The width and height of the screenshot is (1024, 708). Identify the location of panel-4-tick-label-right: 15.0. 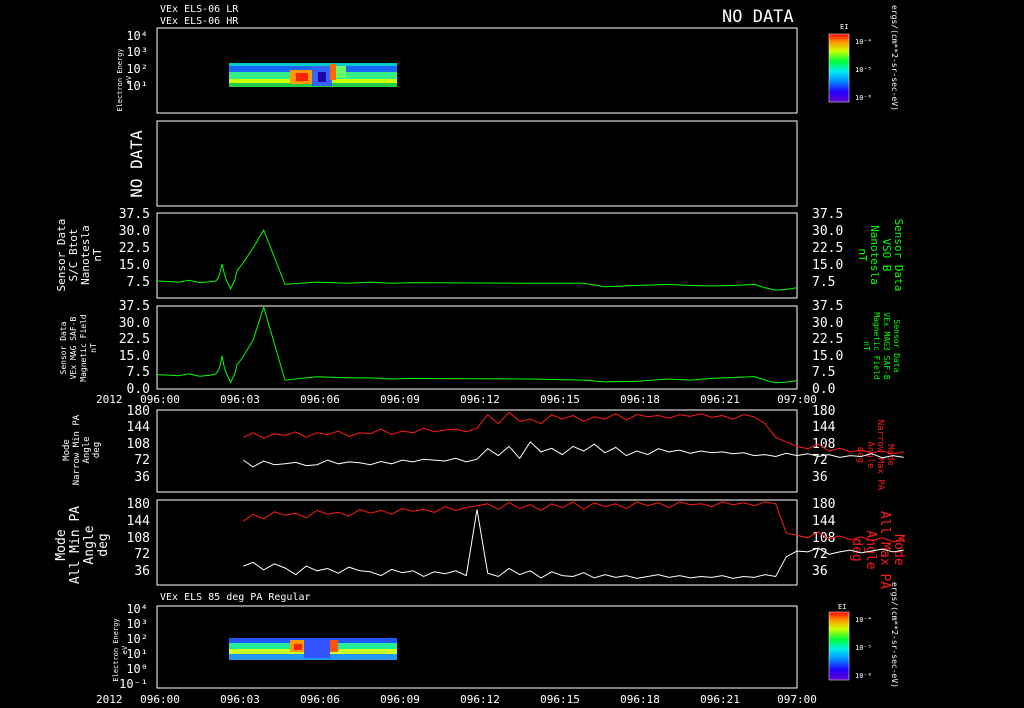
(827, 356).